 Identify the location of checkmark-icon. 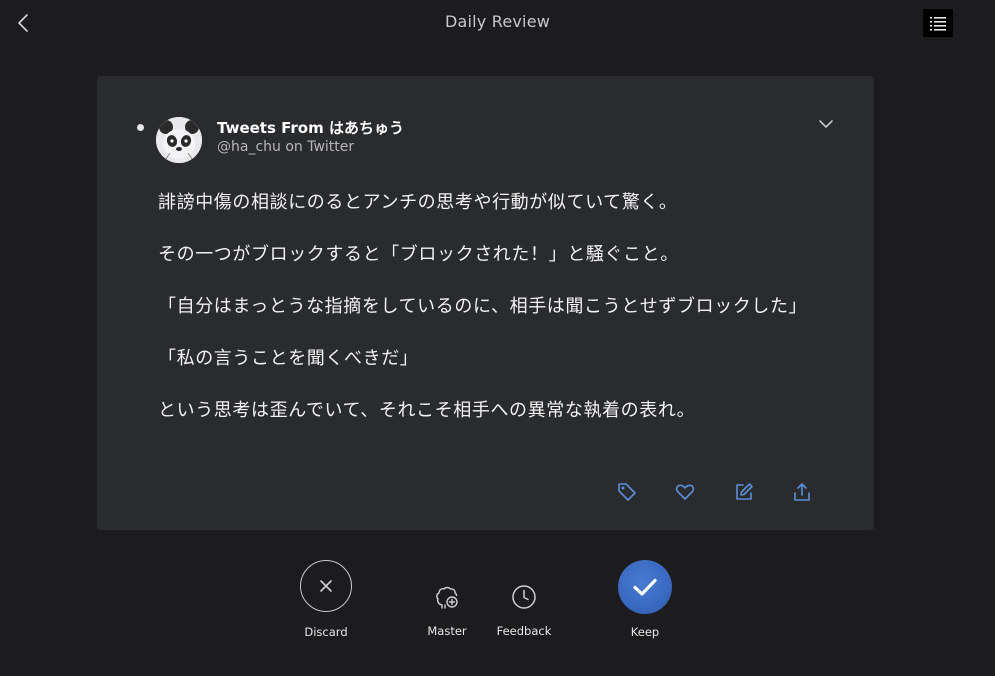
(645, 587).